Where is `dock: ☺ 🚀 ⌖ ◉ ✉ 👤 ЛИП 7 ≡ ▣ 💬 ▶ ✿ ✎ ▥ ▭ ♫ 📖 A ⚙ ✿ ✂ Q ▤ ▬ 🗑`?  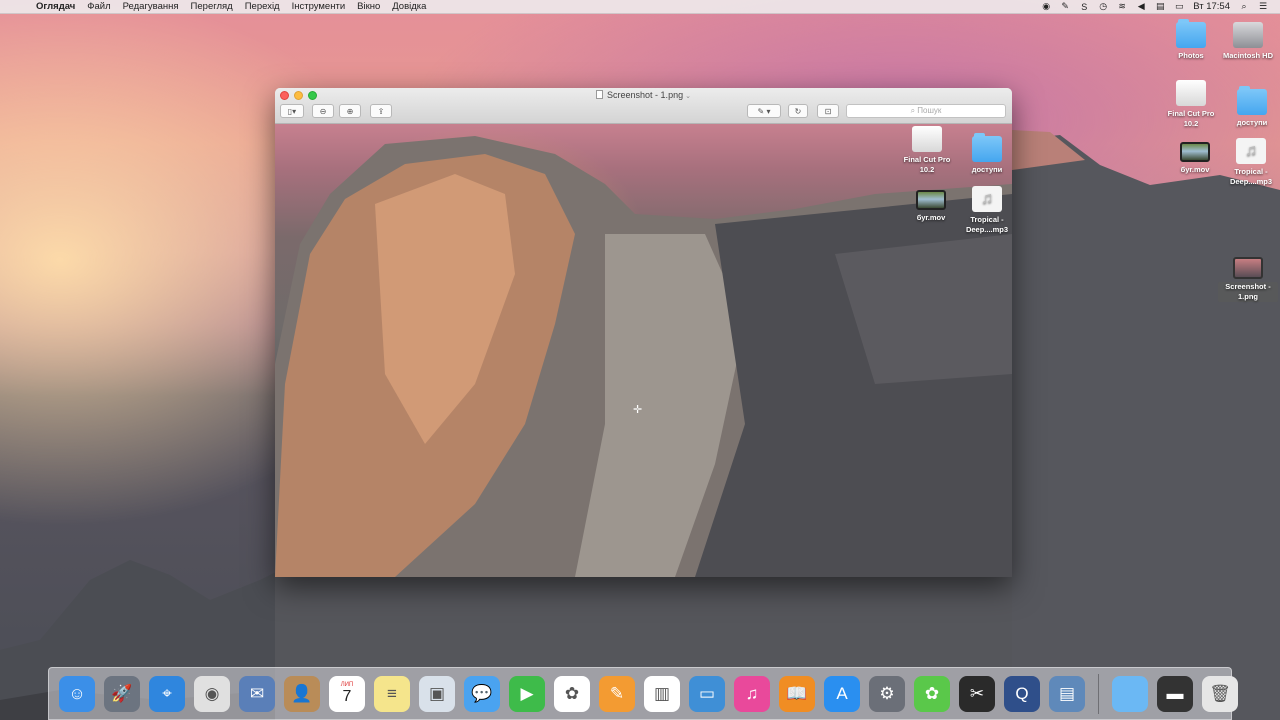
dock: ☺ 🚀 ⌖ ◉ ✉ 👤 ЛИП 7 ≡ ▣ 💬 ▶ ✿ ✎ ▥ ▭ ♫ 📖 A ⚙ ✿ ✂ Q ▤ ▬ 🗑 is located at coordinates (643, 693).